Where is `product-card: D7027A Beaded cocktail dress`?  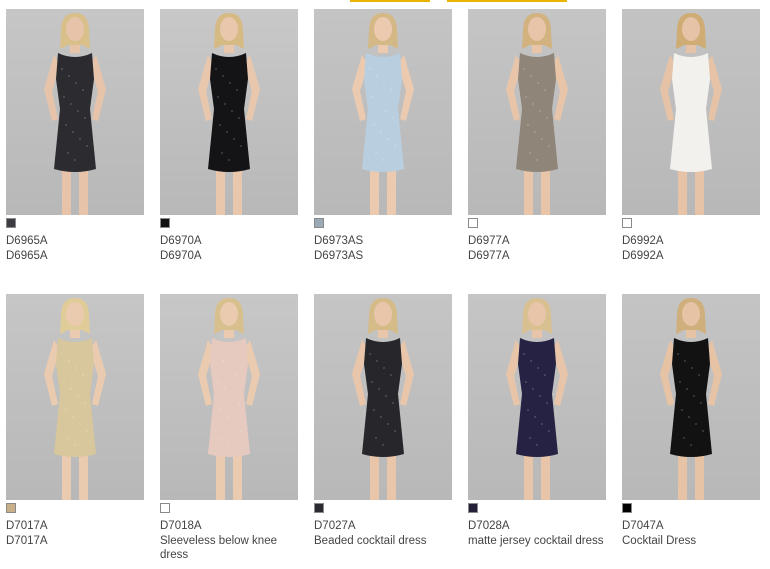 product-card: D7027A Beaded cocktail dress is located at coordinates (383, 429).